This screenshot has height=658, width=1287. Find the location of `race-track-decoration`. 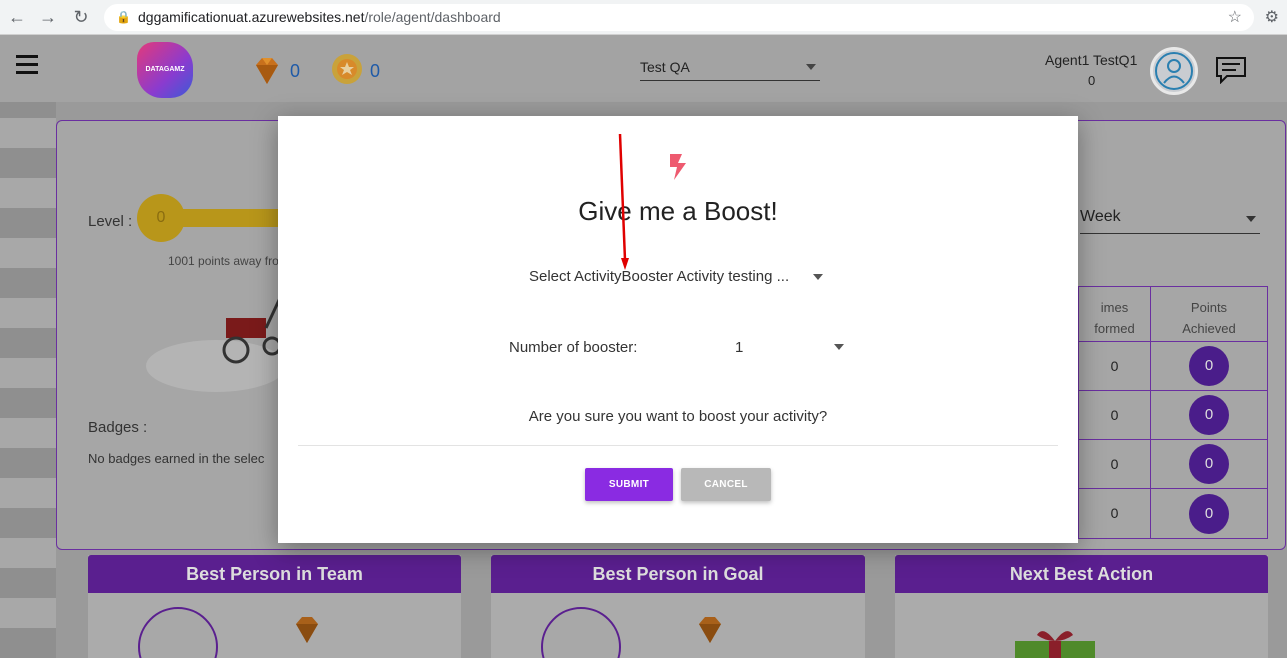

race-track-decoration is located at coordinates (28, 380).